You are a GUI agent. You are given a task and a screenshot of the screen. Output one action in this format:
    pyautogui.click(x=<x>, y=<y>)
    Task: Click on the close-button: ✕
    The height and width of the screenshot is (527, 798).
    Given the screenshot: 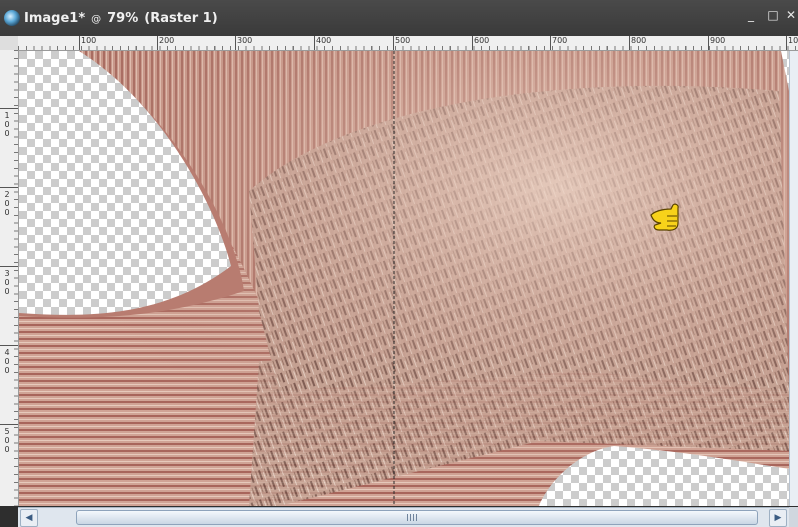 What is the action you would take?
    pyautogui.click(x=791, y=15)
    